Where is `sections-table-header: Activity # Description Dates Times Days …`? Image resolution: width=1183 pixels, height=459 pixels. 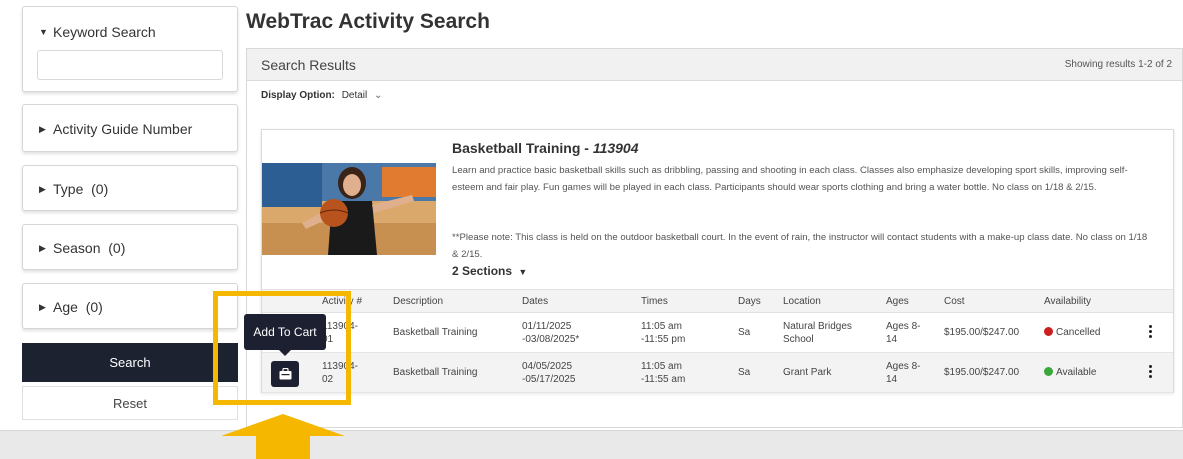
sections-table-header: Activity # Description Dates Times Days … is located at coordinates (717, 301).